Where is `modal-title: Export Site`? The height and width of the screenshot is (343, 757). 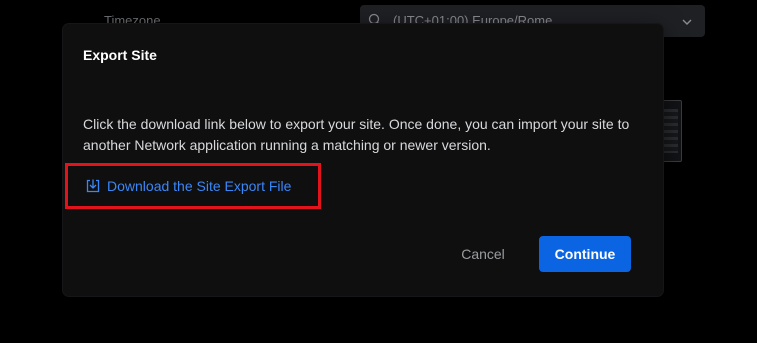 modal-title: Export Site is located at coordinates (120, 55).